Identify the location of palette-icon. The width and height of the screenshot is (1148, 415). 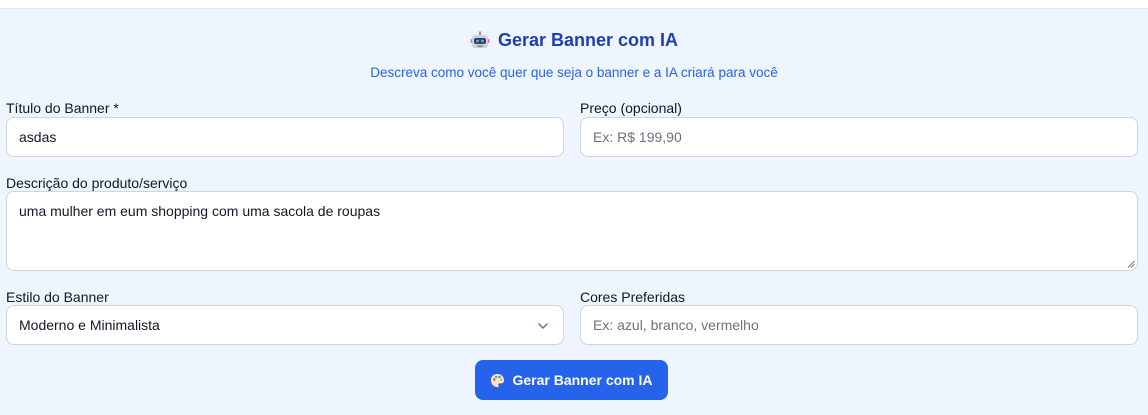
(498, 380).